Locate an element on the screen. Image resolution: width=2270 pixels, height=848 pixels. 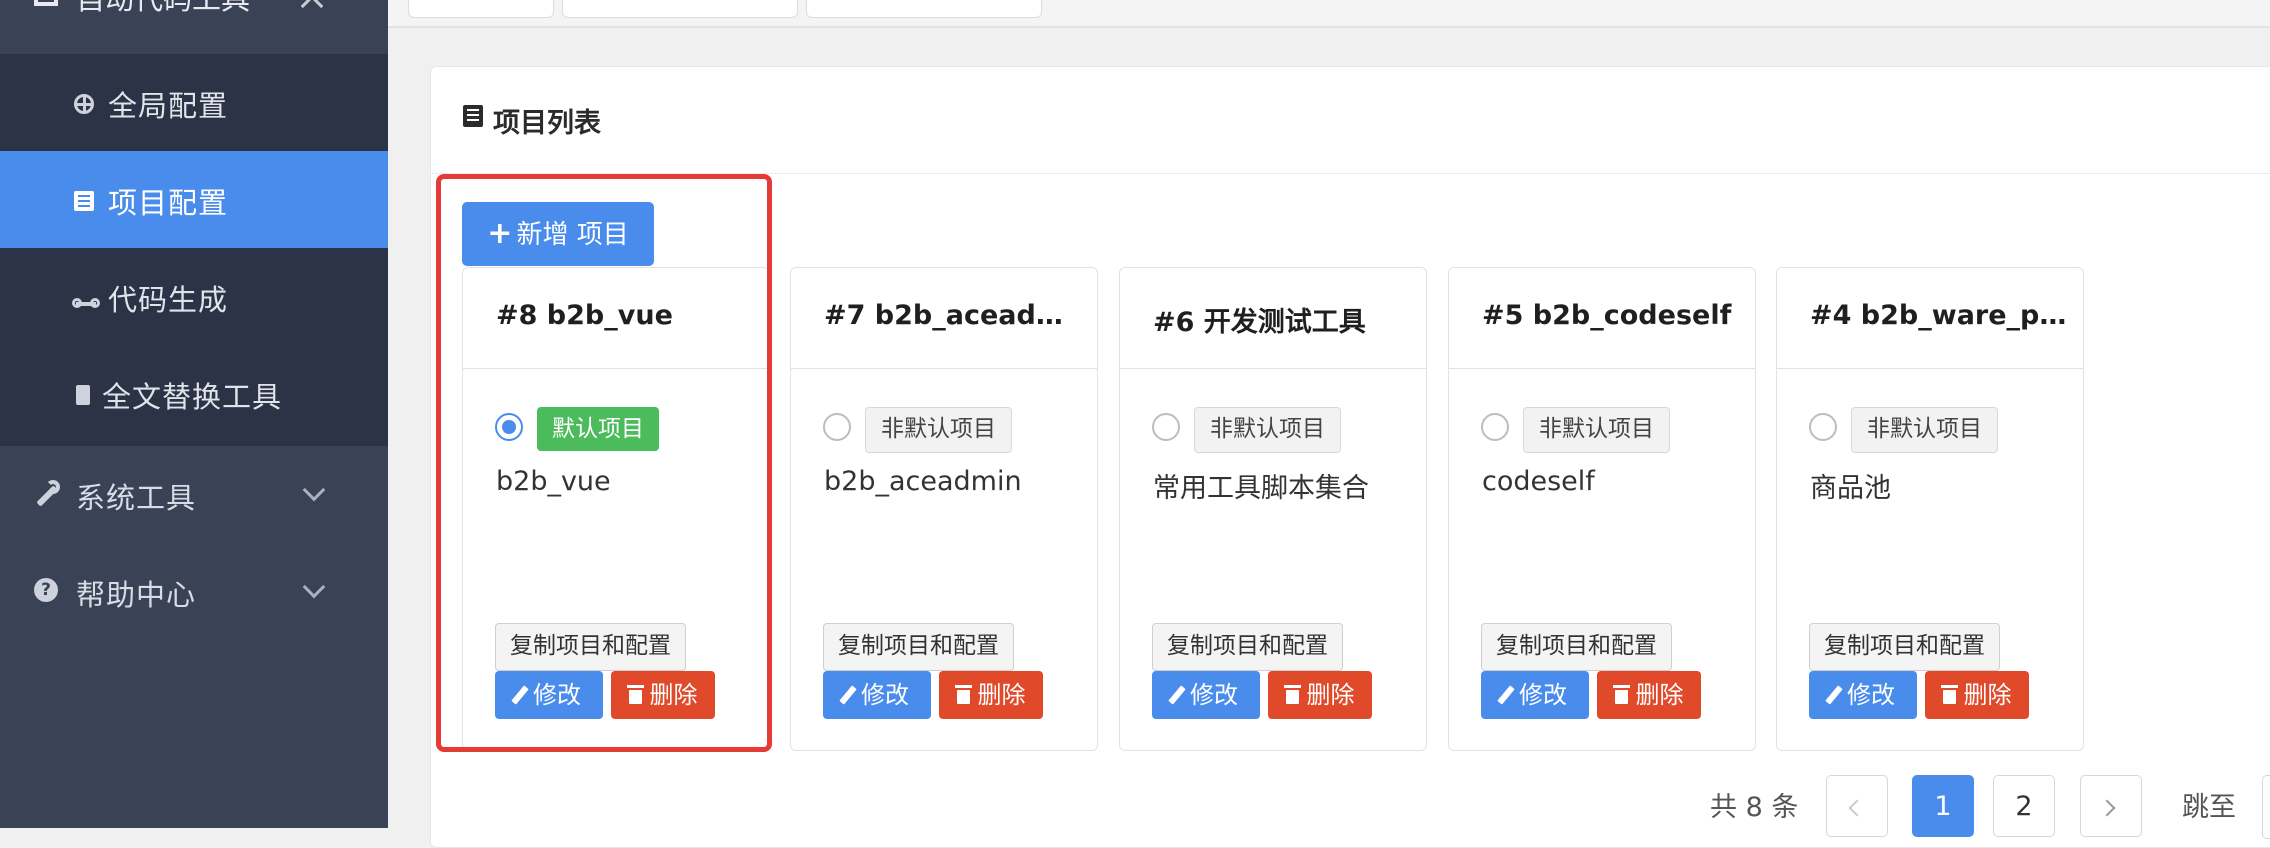
project-description: 常用工具脚本集合 is located at coordinates (1261, 488).